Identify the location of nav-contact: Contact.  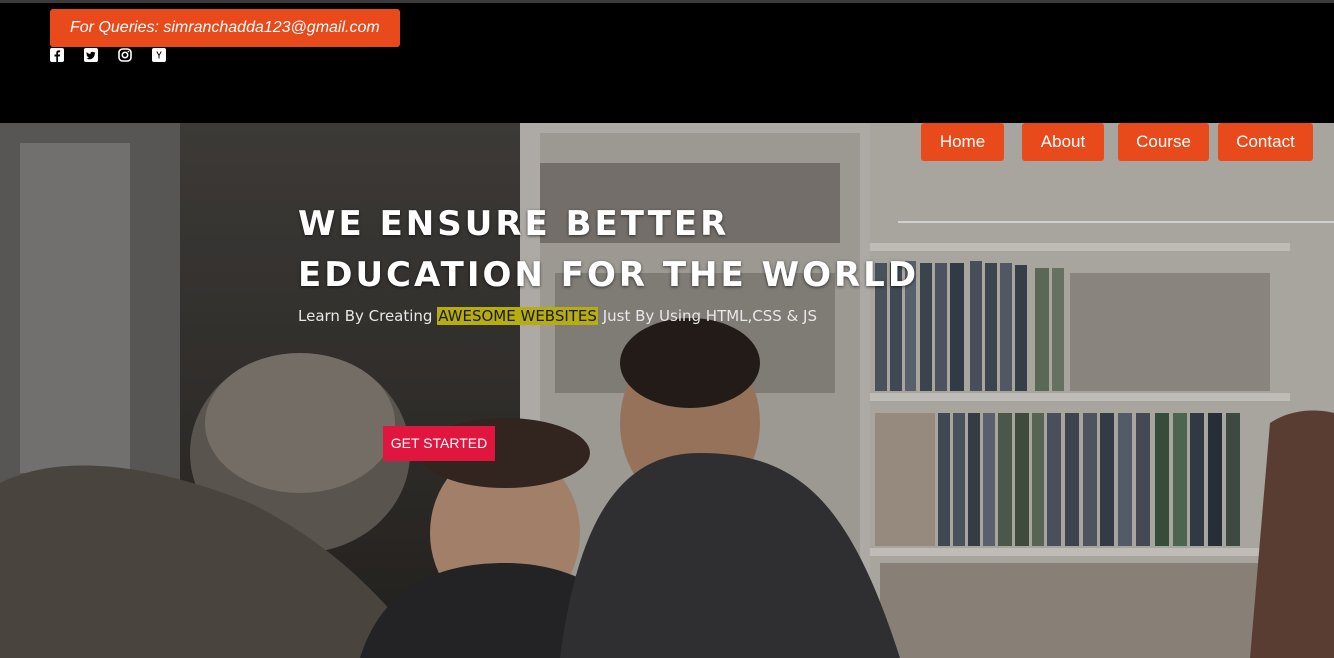
(1265, 142).